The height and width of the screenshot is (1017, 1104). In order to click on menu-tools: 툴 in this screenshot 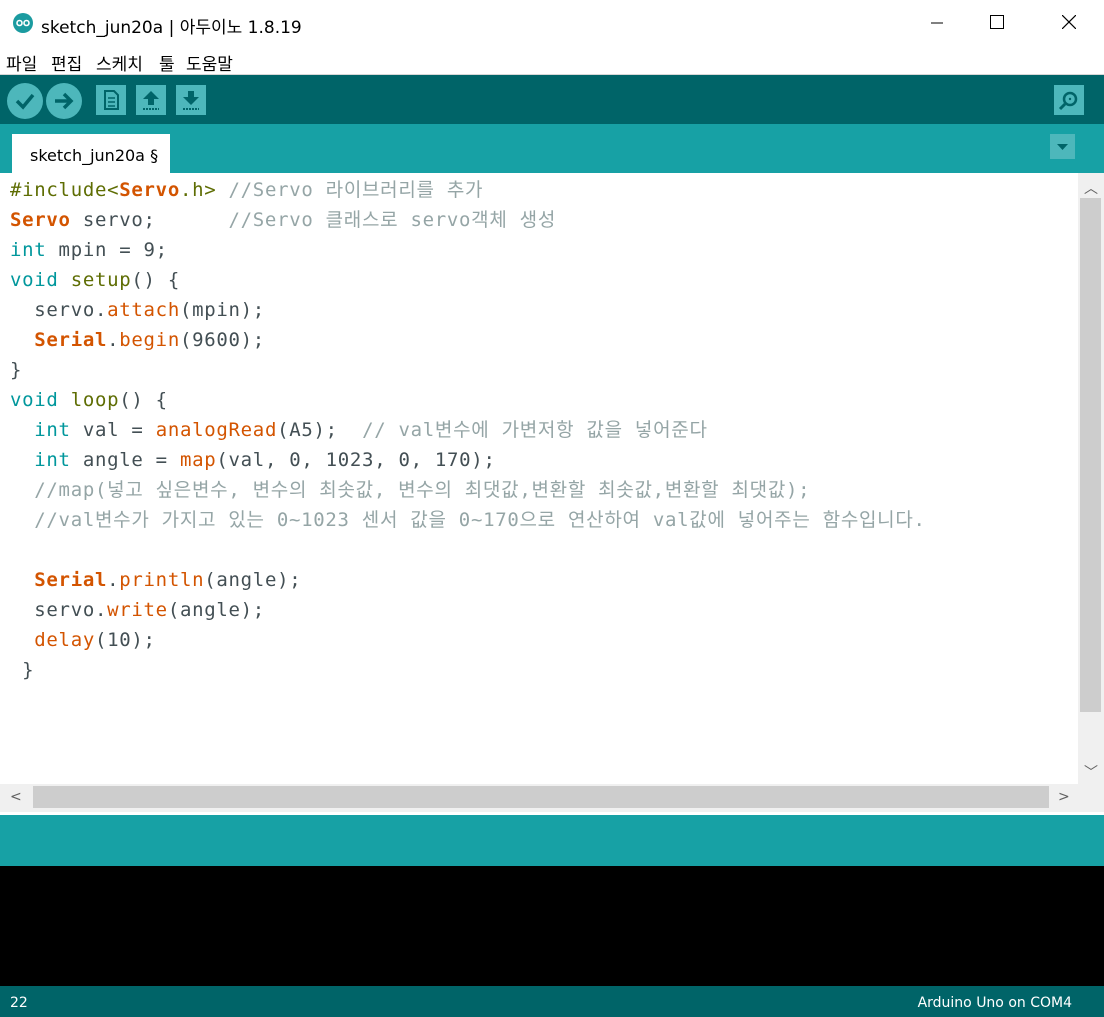, I will do `click(167, 62)`.